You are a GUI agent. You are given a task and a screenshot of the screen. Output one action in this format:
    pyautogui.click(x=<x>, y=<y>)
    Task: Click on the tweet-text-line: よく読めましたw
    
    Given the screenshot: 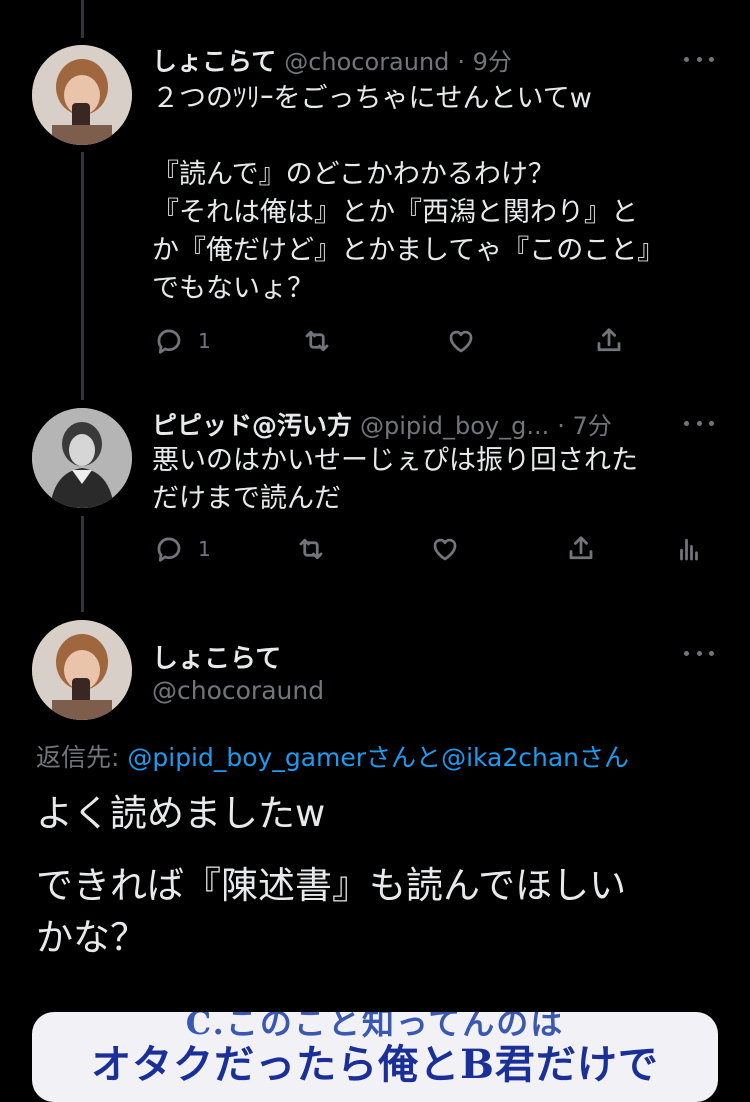 What is the action you would take?
    pyautogui.click(x=181, y=813)
    